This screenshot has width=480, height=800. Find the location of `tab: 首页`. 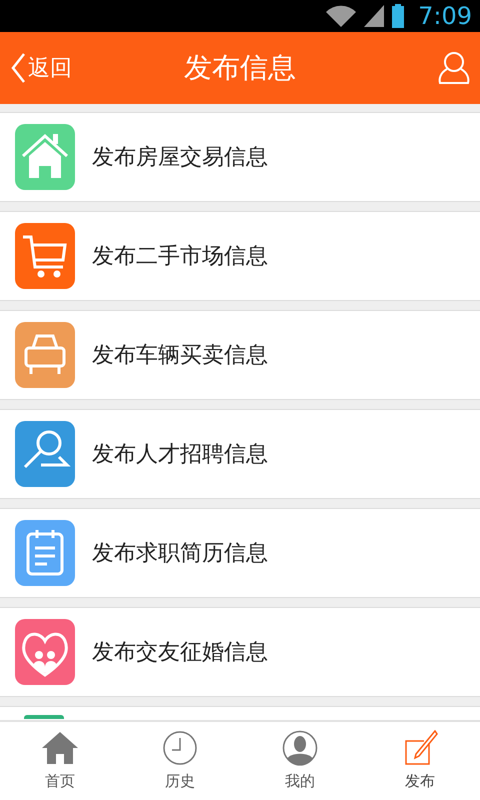

tab: 首页 is located at coordinates (60, 760).